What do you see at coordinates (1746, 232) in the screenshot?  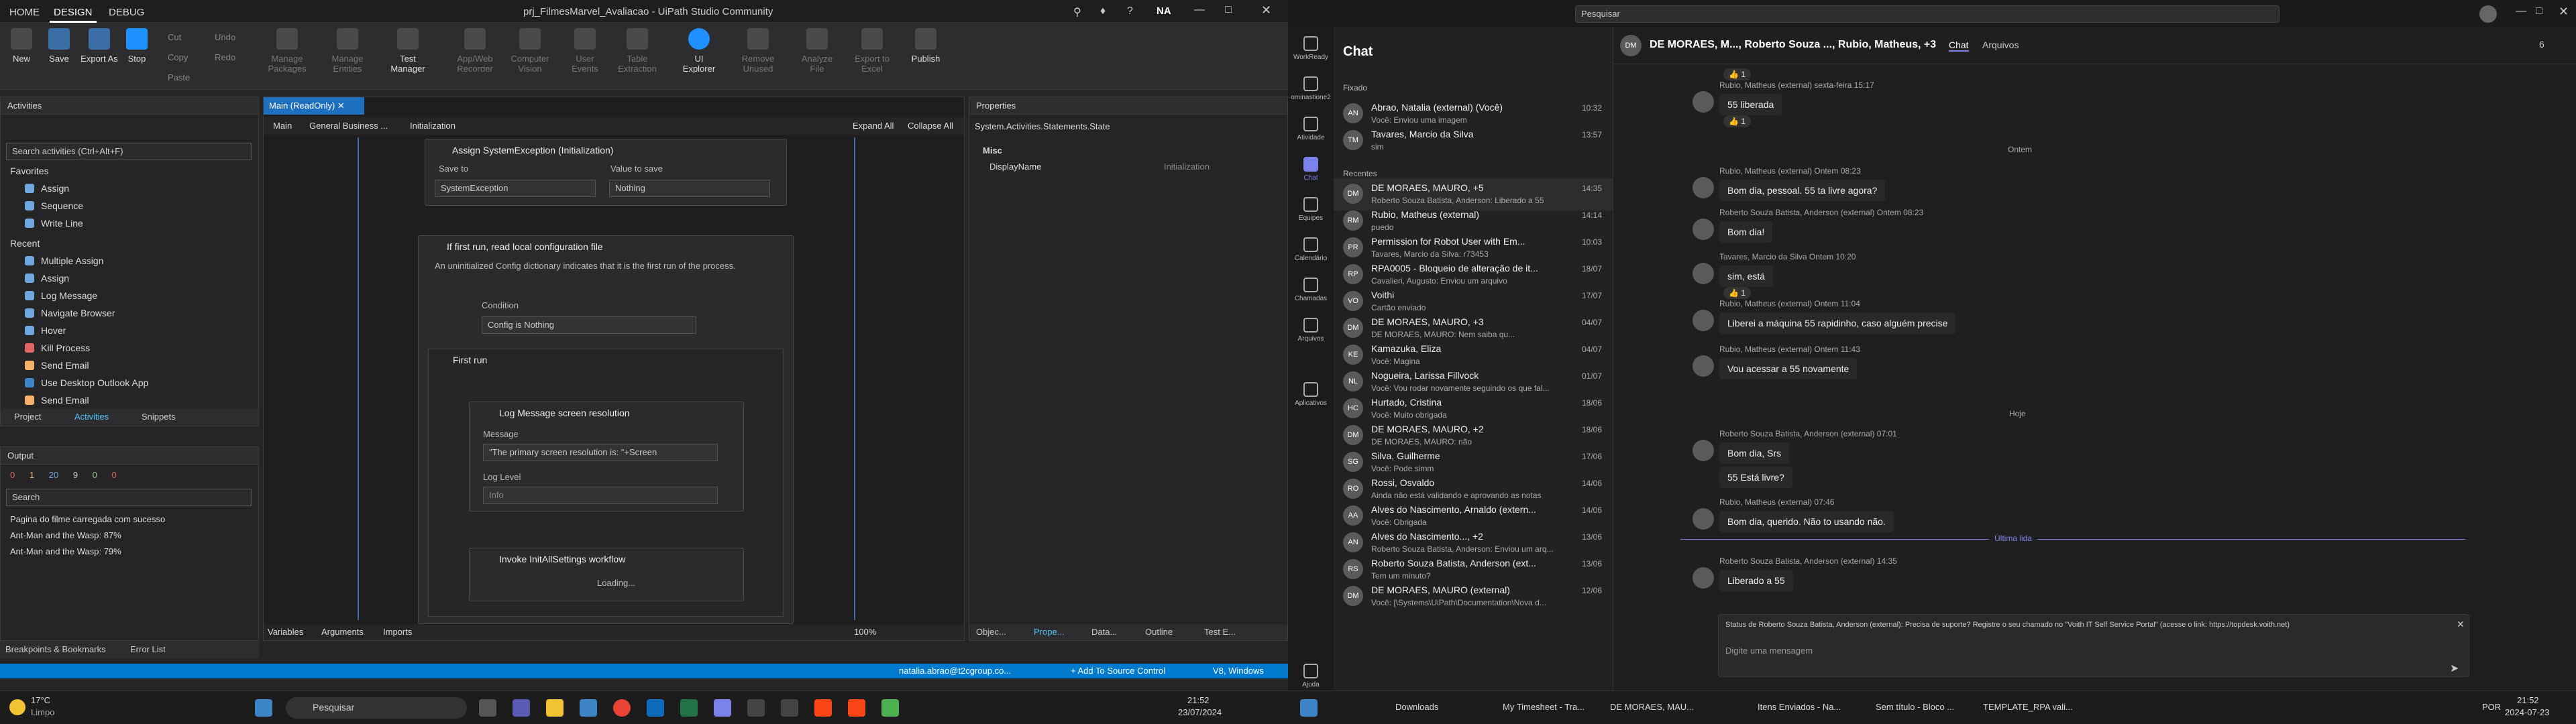 I see `message-bubble: Bom dia!` at bounding box center [1746, 232].